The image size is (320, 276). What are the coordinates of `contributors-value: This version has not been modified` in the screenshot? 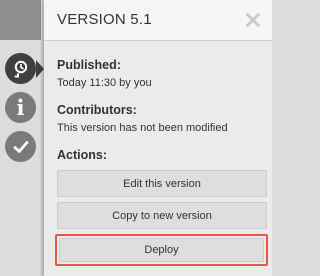 It's located at (142, 128).